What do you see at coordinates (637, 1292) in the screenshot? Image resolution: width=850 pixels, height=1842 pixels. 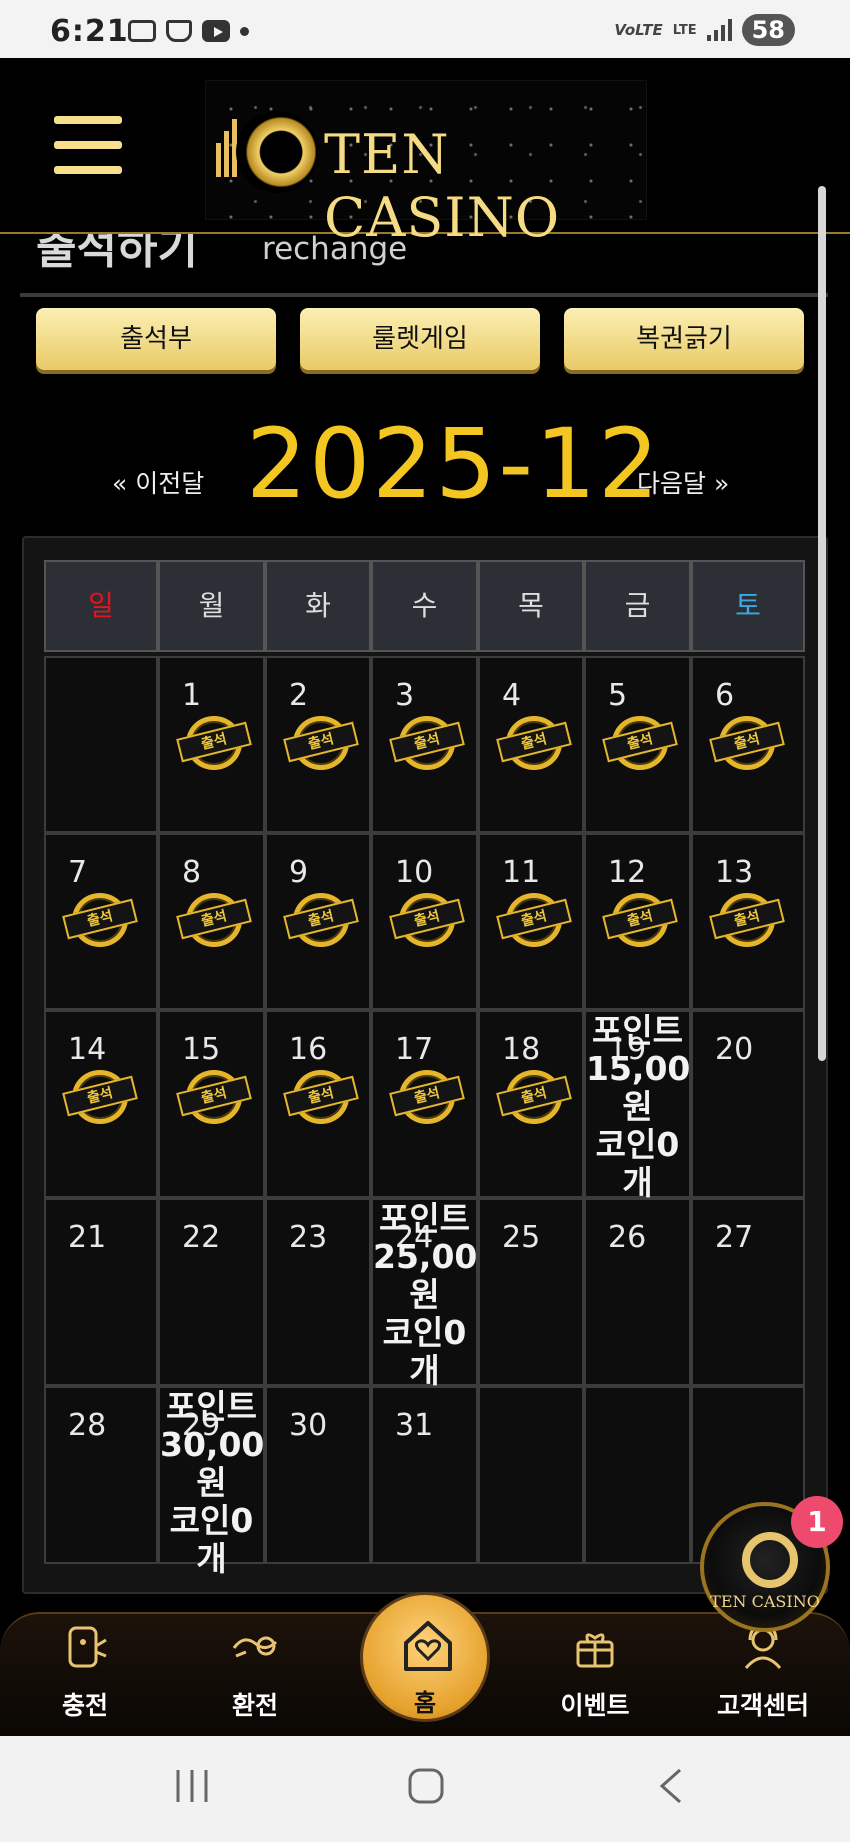 I see `calendar-day-26: 26` at bounding box center [637, 1292].